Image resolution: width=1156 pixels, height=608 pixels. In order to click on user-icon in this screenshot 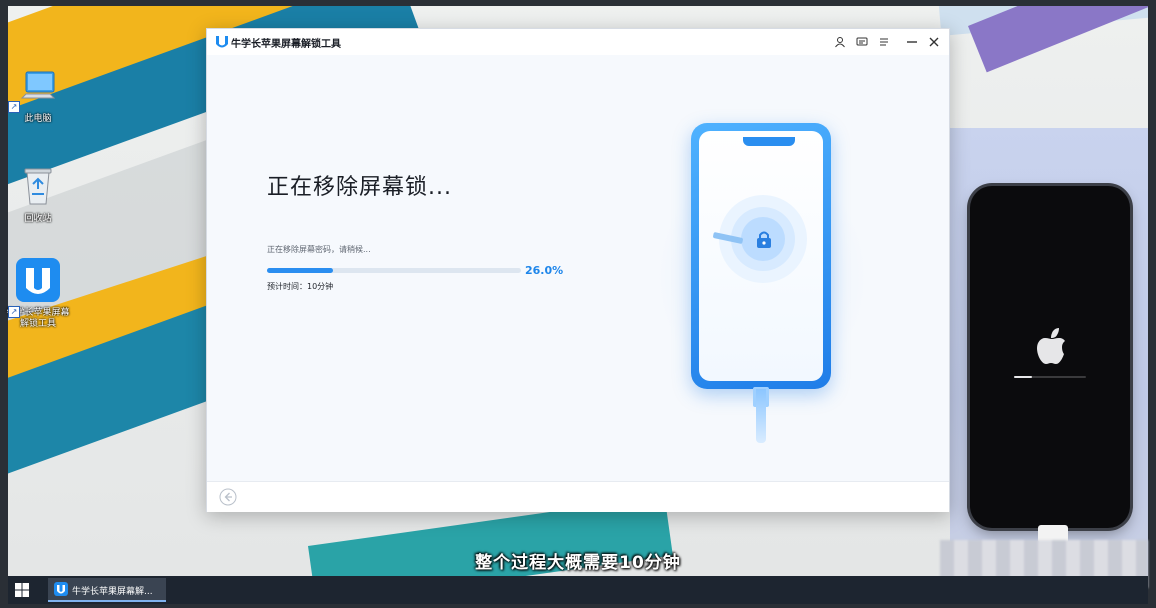, I will do `click(840, 42)`.